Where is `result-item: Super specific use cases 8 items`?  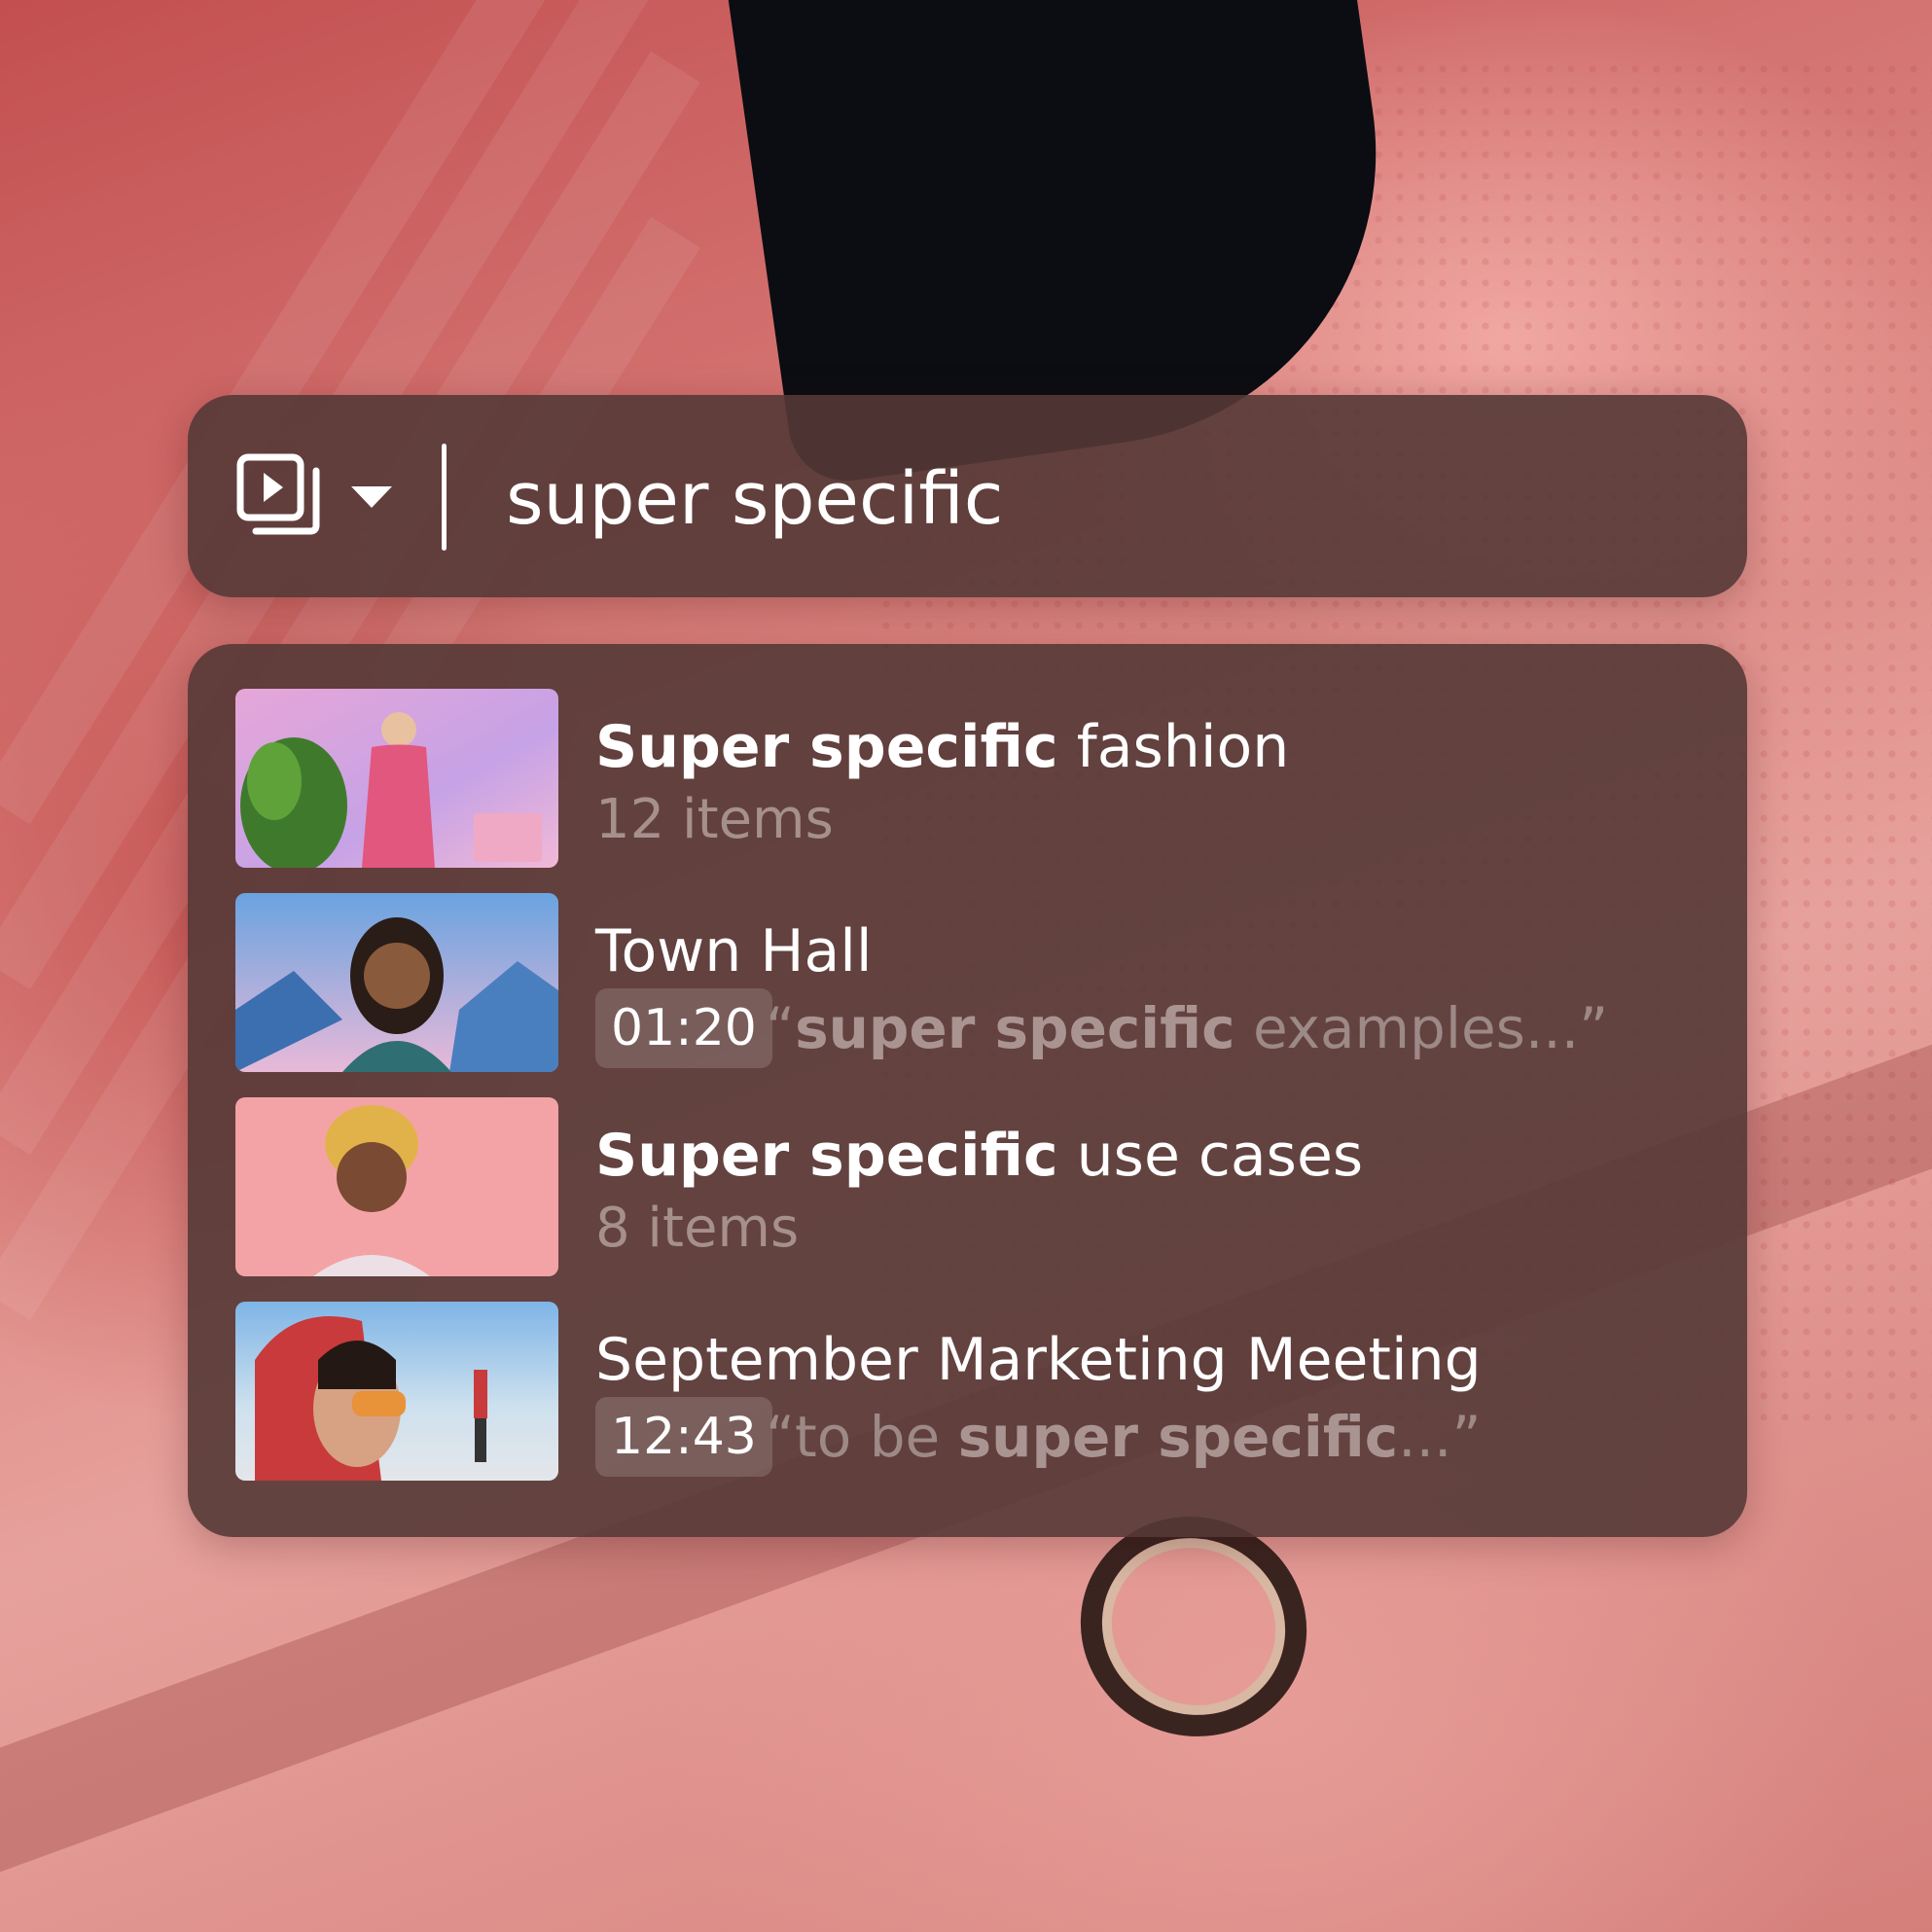 result-item: Super specific use cases 8 items is located at coordinates (974, 1186).